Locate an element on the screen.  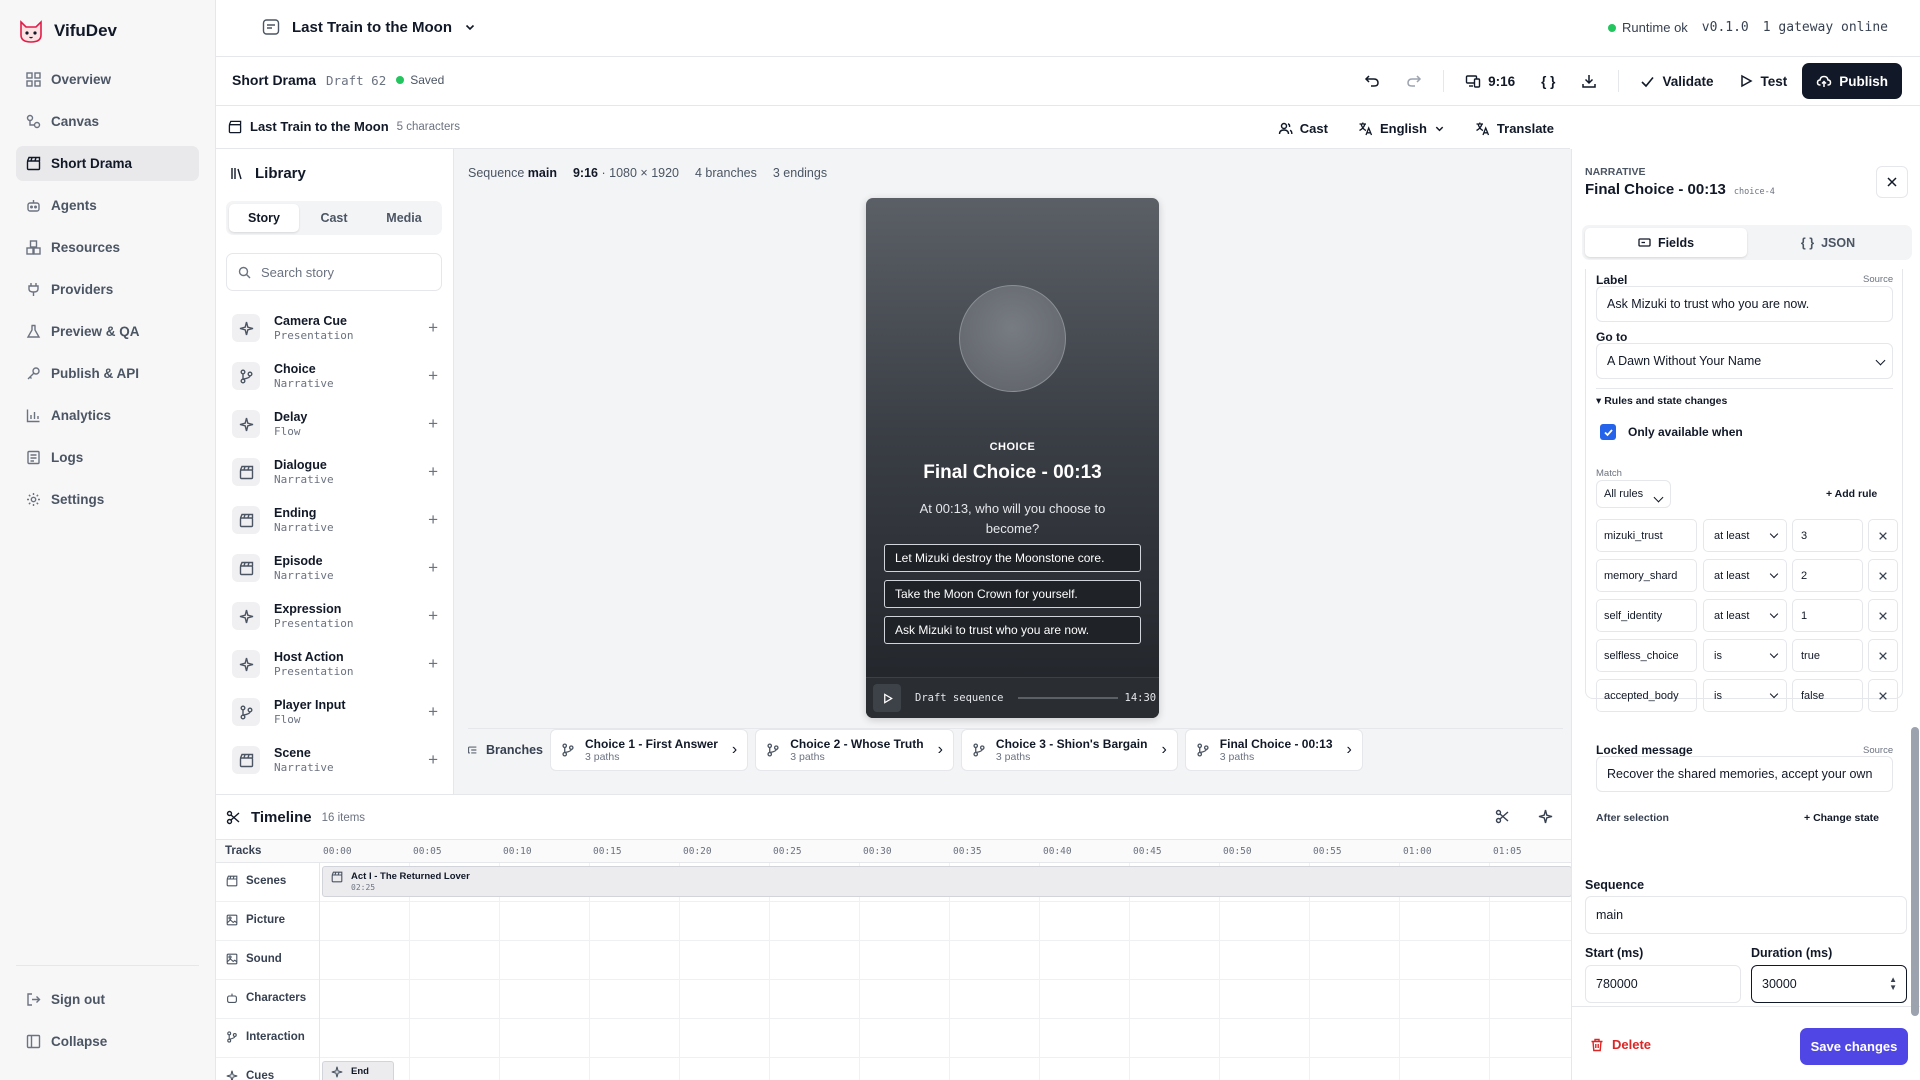
library-item: Dialogue Narrative + is located at coordinates (339, 472).